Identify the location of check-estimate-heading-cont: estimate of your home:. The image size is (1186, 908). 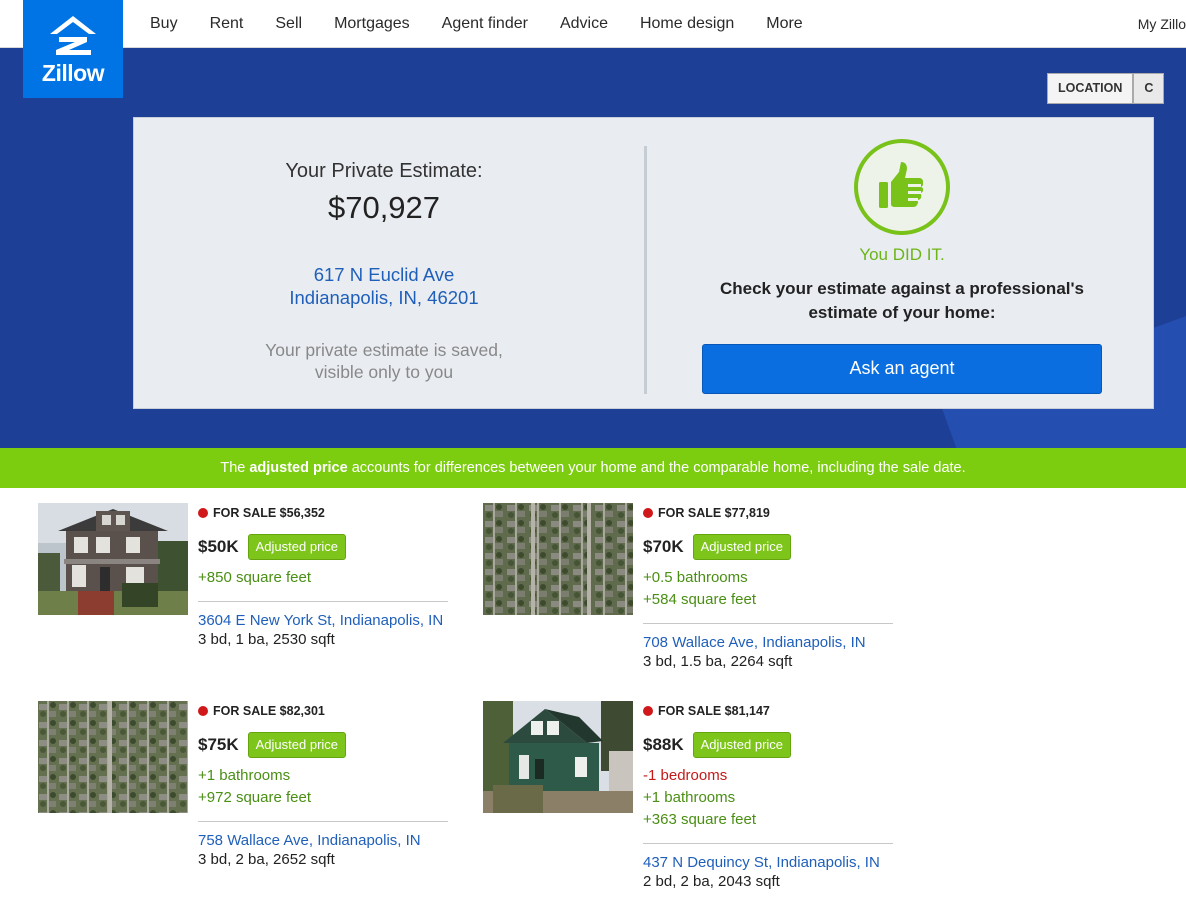
(902, 312).